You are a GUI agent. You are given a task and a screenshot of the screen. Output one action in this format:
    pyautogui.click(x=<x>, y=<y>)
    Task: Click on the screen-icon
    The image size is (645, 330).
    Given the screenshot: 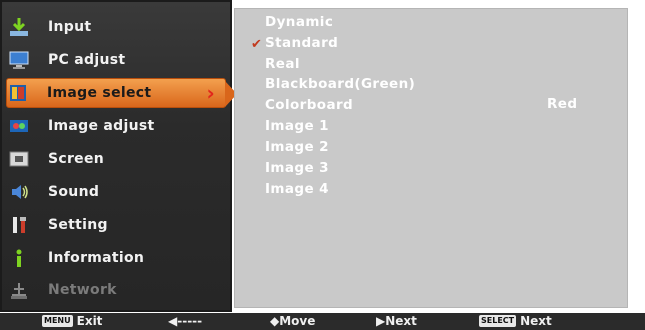 What is the action you would take?
    pyautogui.click(x=19, y=159)
    